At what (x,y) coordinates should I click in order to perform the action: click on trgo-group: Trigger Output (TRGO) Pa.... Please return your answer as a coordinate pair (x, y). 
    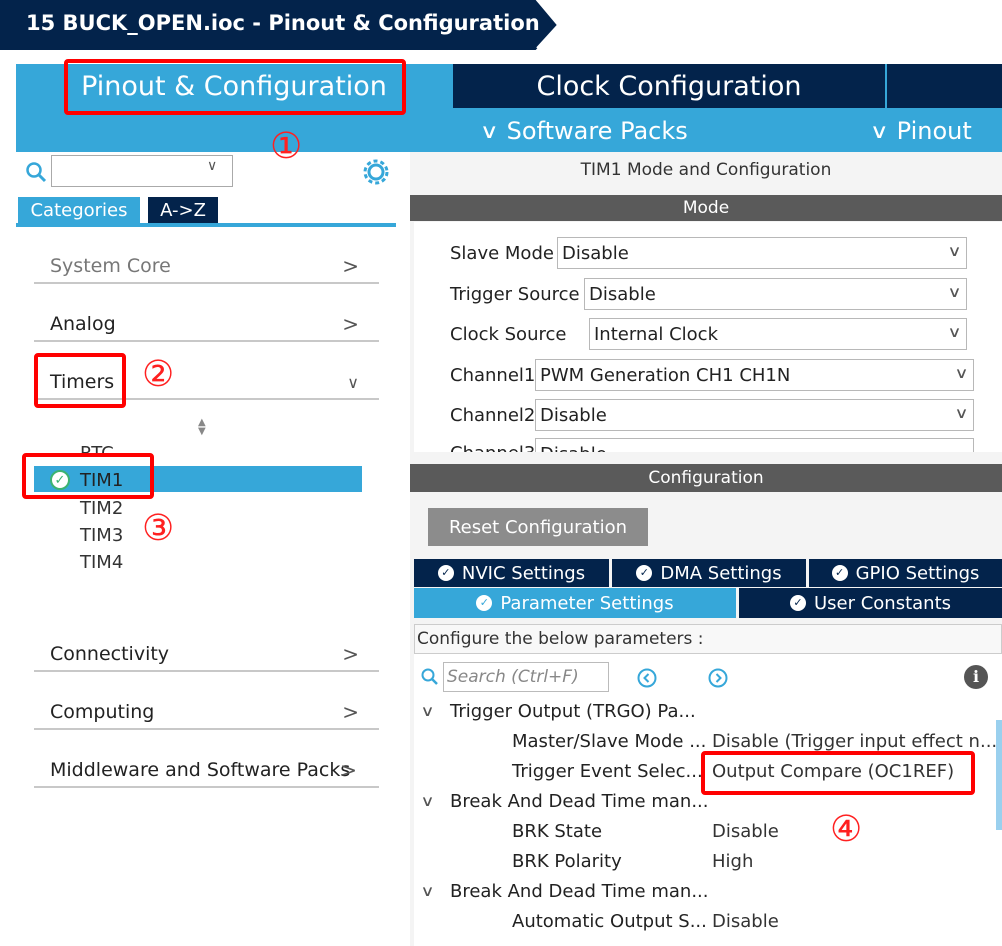
    Looking at the image, I should click on (573, 711).